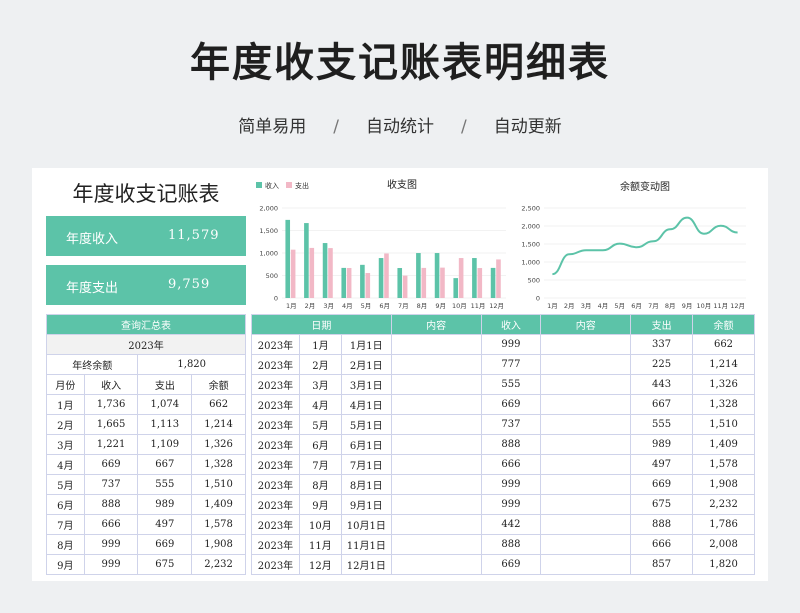 The height and width of the screenshot is (613, 800). I want to click on table-cell: 225, so click(662, 364).